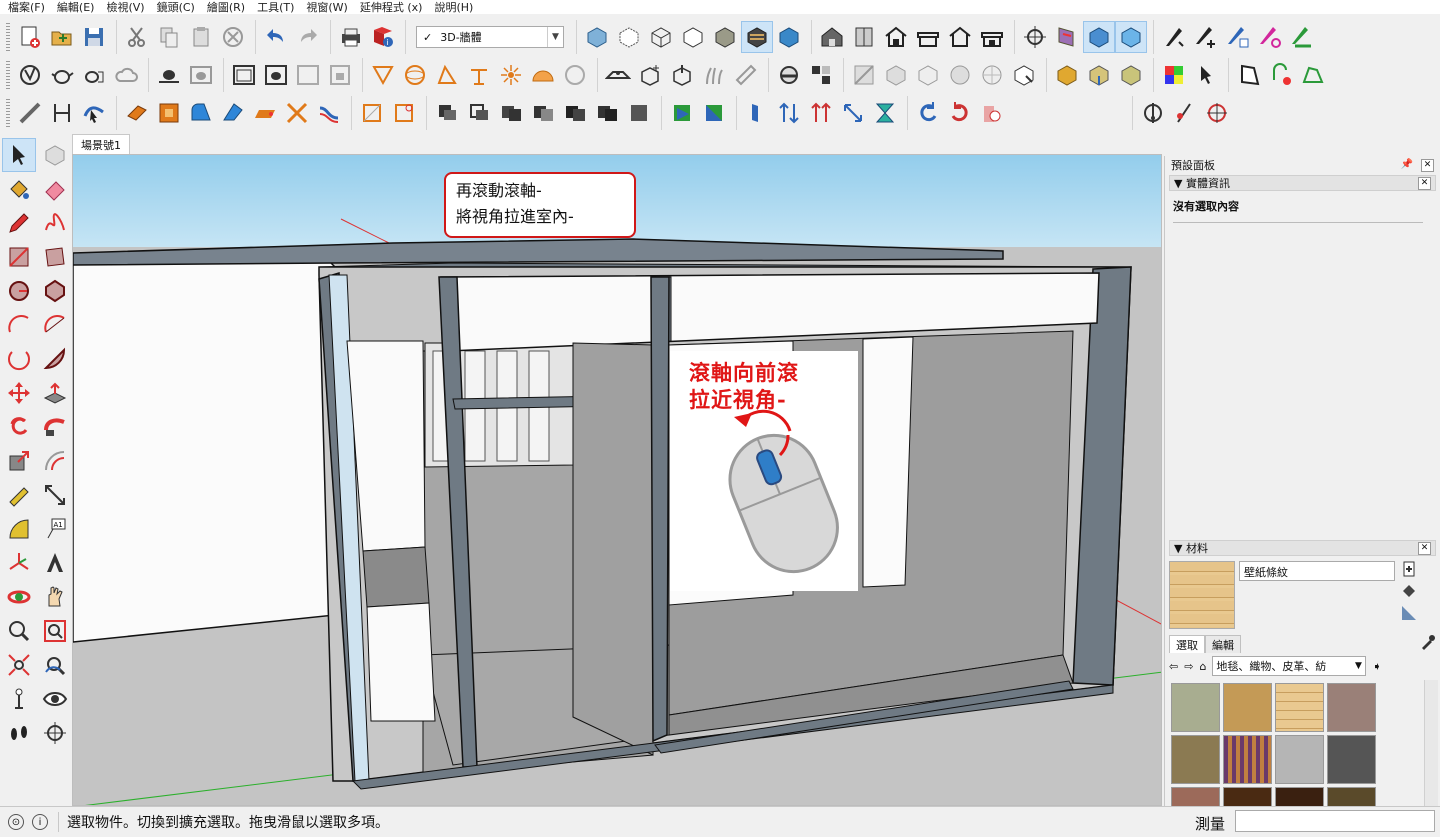 The image size is (1440, 837). I want to click on text-tool: A1, so click(55, 529).